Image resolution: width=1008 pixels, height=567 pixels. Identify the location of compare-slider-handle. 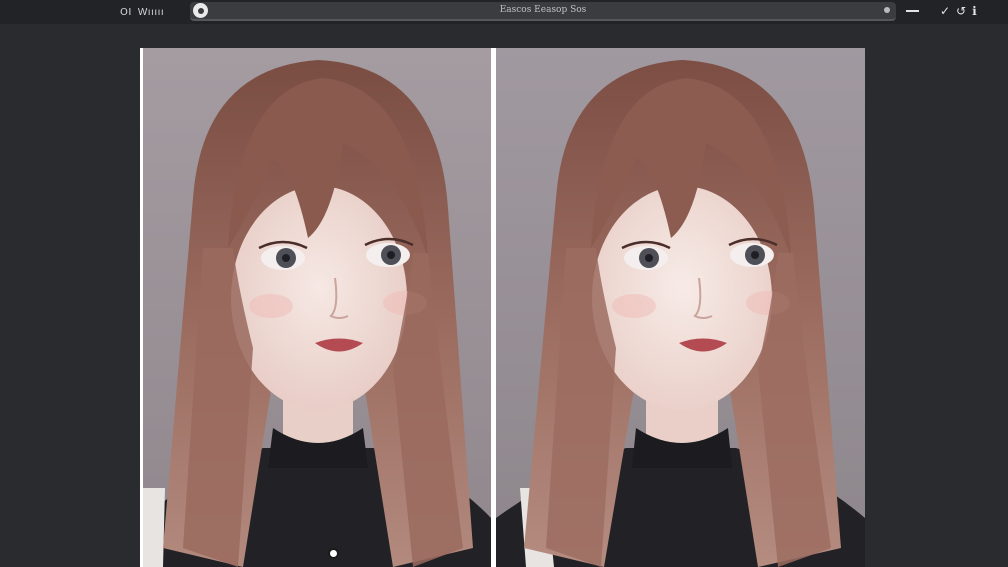
(333, 553).